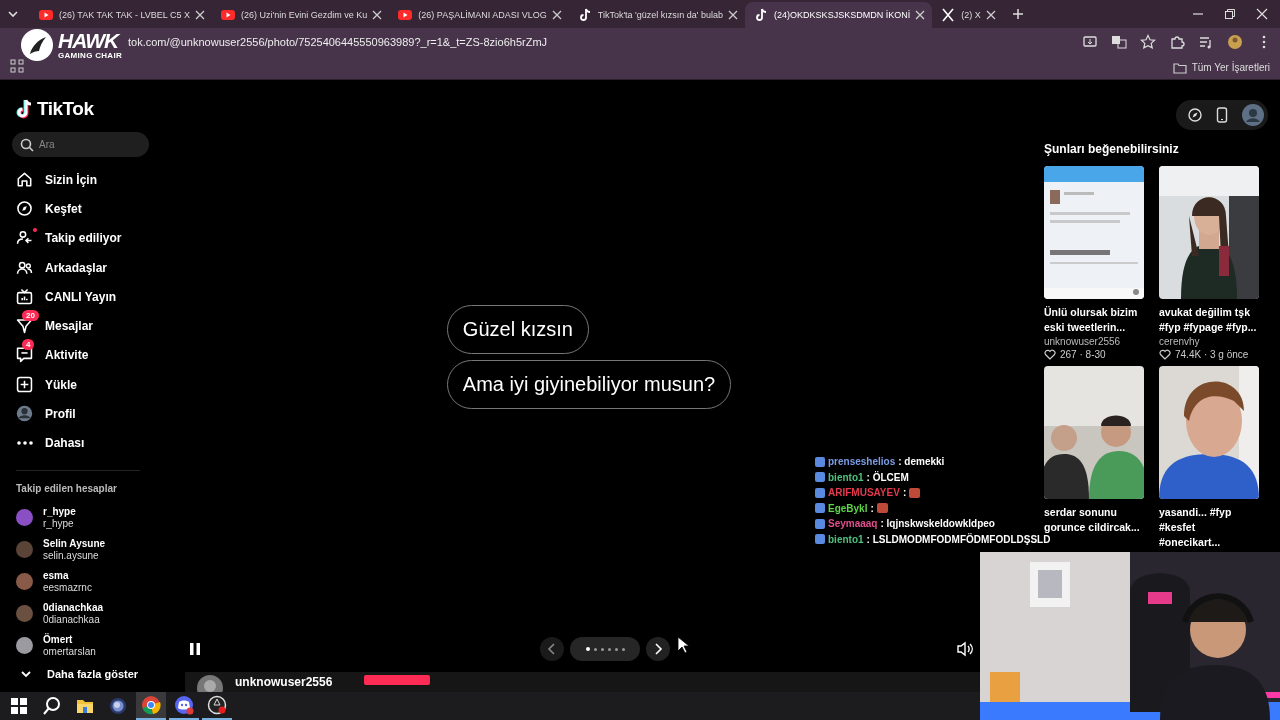 The image size is (1280, 720). Describe the element at coordinates (517, 329) in the screenshot. I see `speech-bubble: Güzel kızsın` at that location.